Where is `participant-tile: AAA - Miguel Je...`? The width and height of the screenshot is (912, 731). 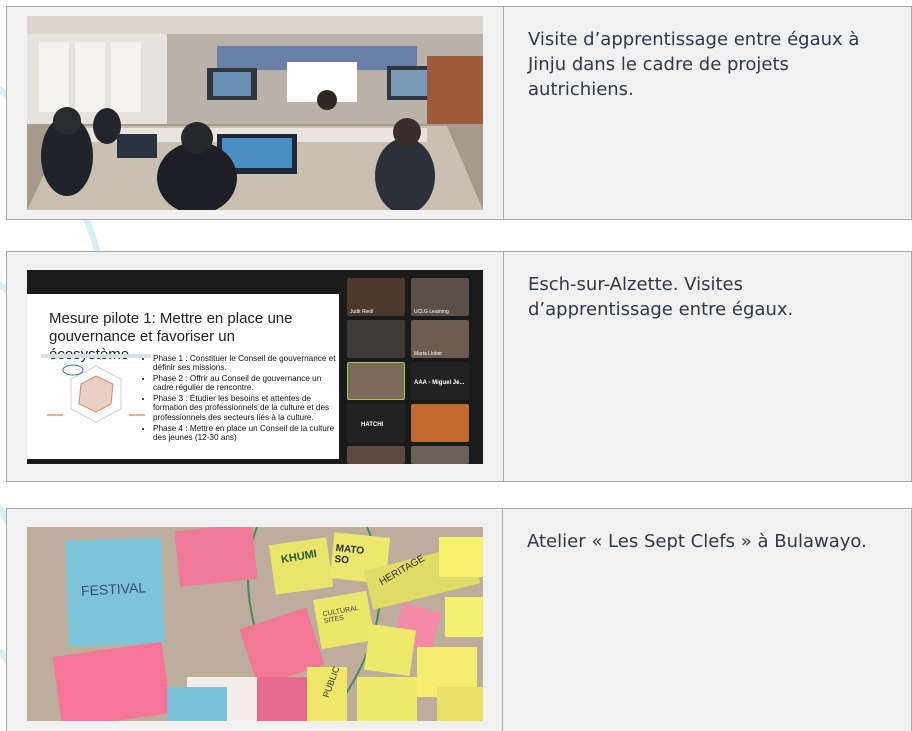
participant-tile: AAA - Miguel Je... is located at coordinates (440, 380).